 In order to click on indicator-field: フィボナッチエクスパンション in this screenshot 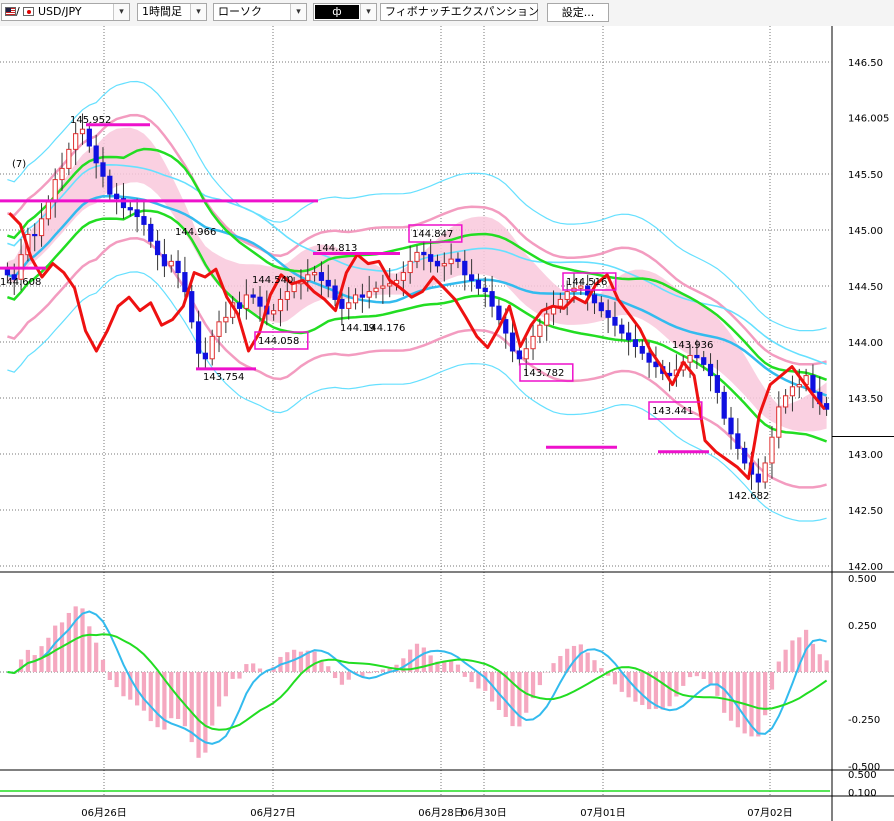, I will do `click(459, 12)`.